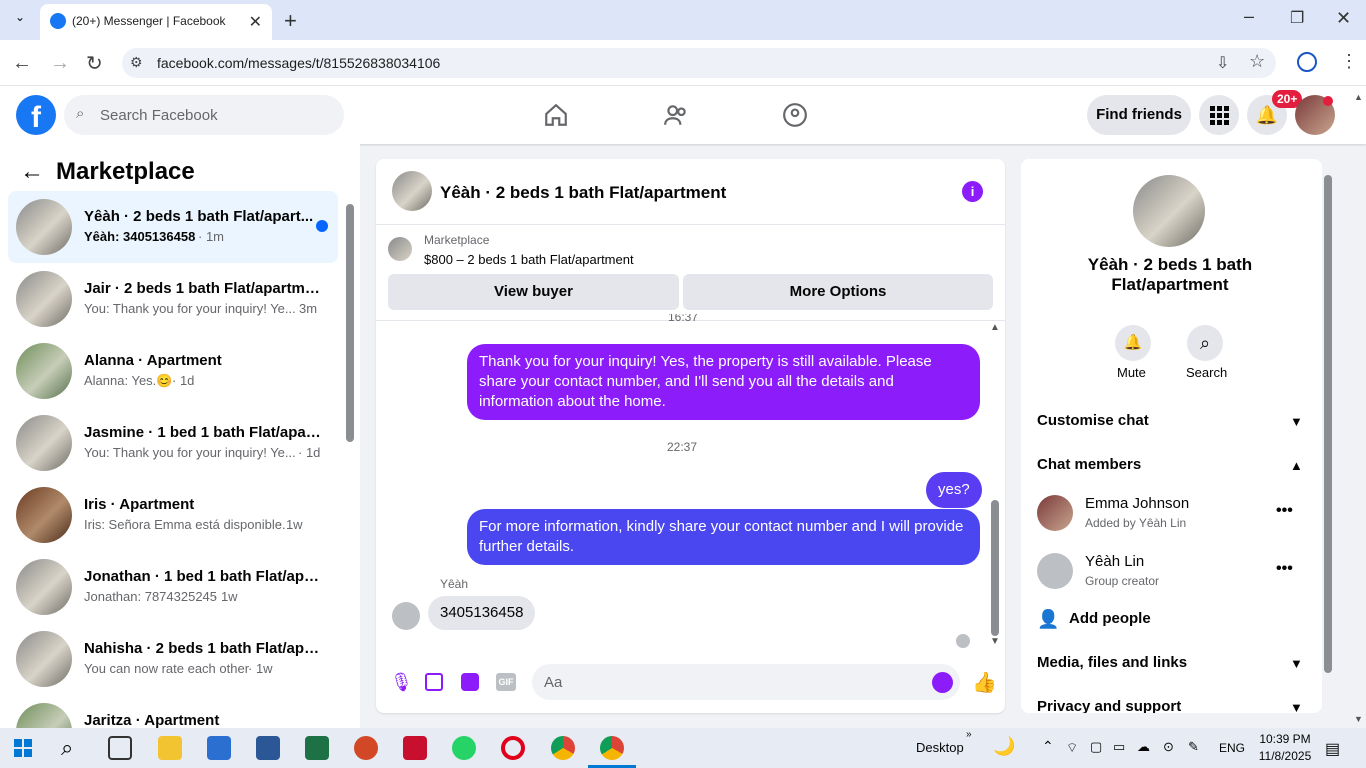  What do you see at coordinates (1169, 211) in the screenshot?
I see `profile-avatar` at bounding box center [1169, 211].